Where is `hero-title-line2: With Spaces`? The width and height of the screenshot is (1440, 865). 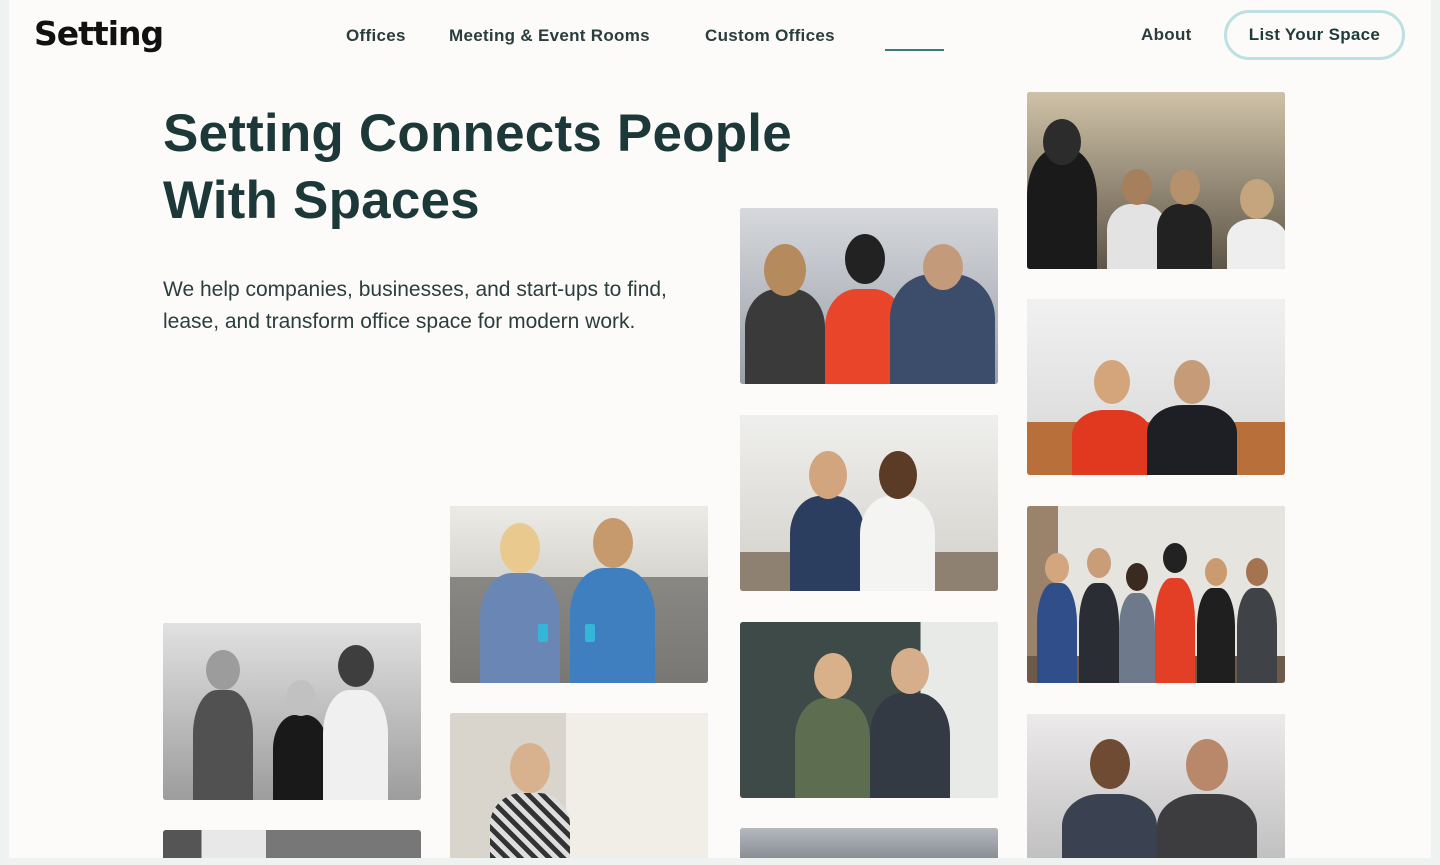
hero-title-line2: With Spaces is located at coordinates (321, 200).